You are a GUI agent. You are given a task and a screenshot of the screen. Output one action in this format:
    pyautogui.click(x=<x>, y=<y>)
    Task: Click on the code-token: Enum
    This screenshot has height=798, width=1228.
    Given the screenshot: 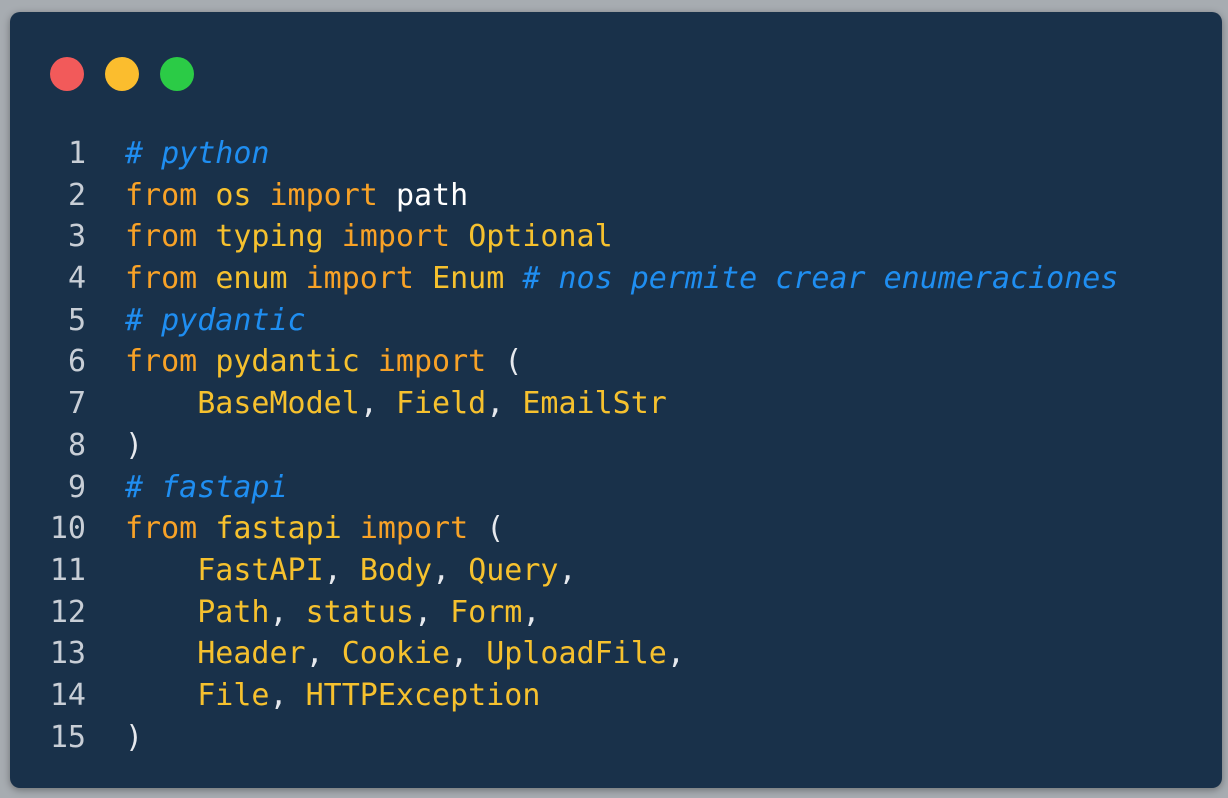 What is the action you would take?
    pyautogui.click(x=468, y=279)
    